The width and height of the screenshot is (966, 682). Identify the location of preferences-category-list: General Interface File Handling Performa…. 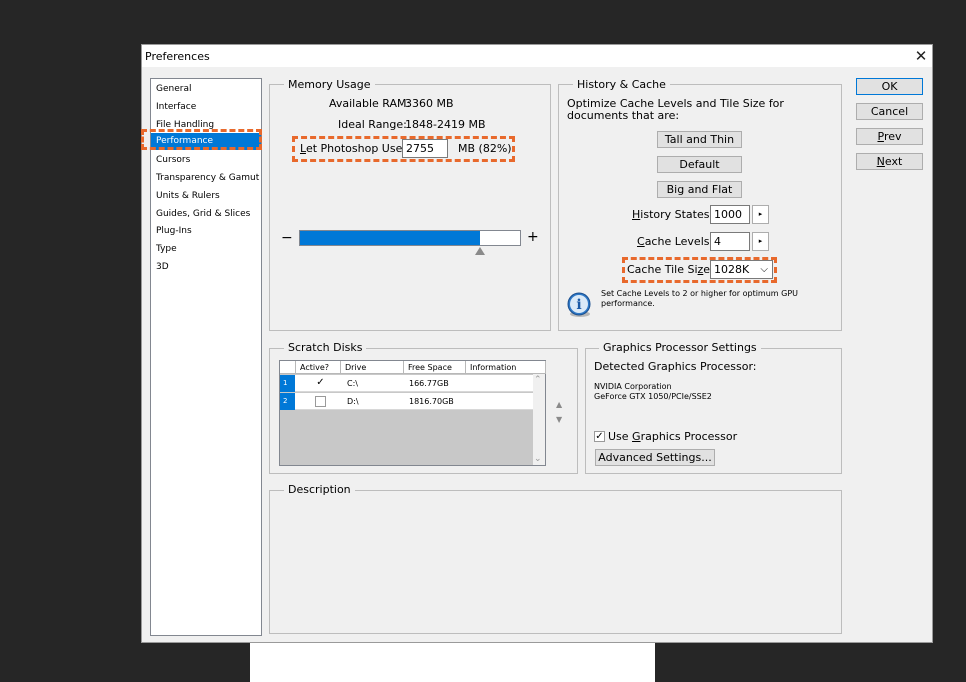
(206, 357).